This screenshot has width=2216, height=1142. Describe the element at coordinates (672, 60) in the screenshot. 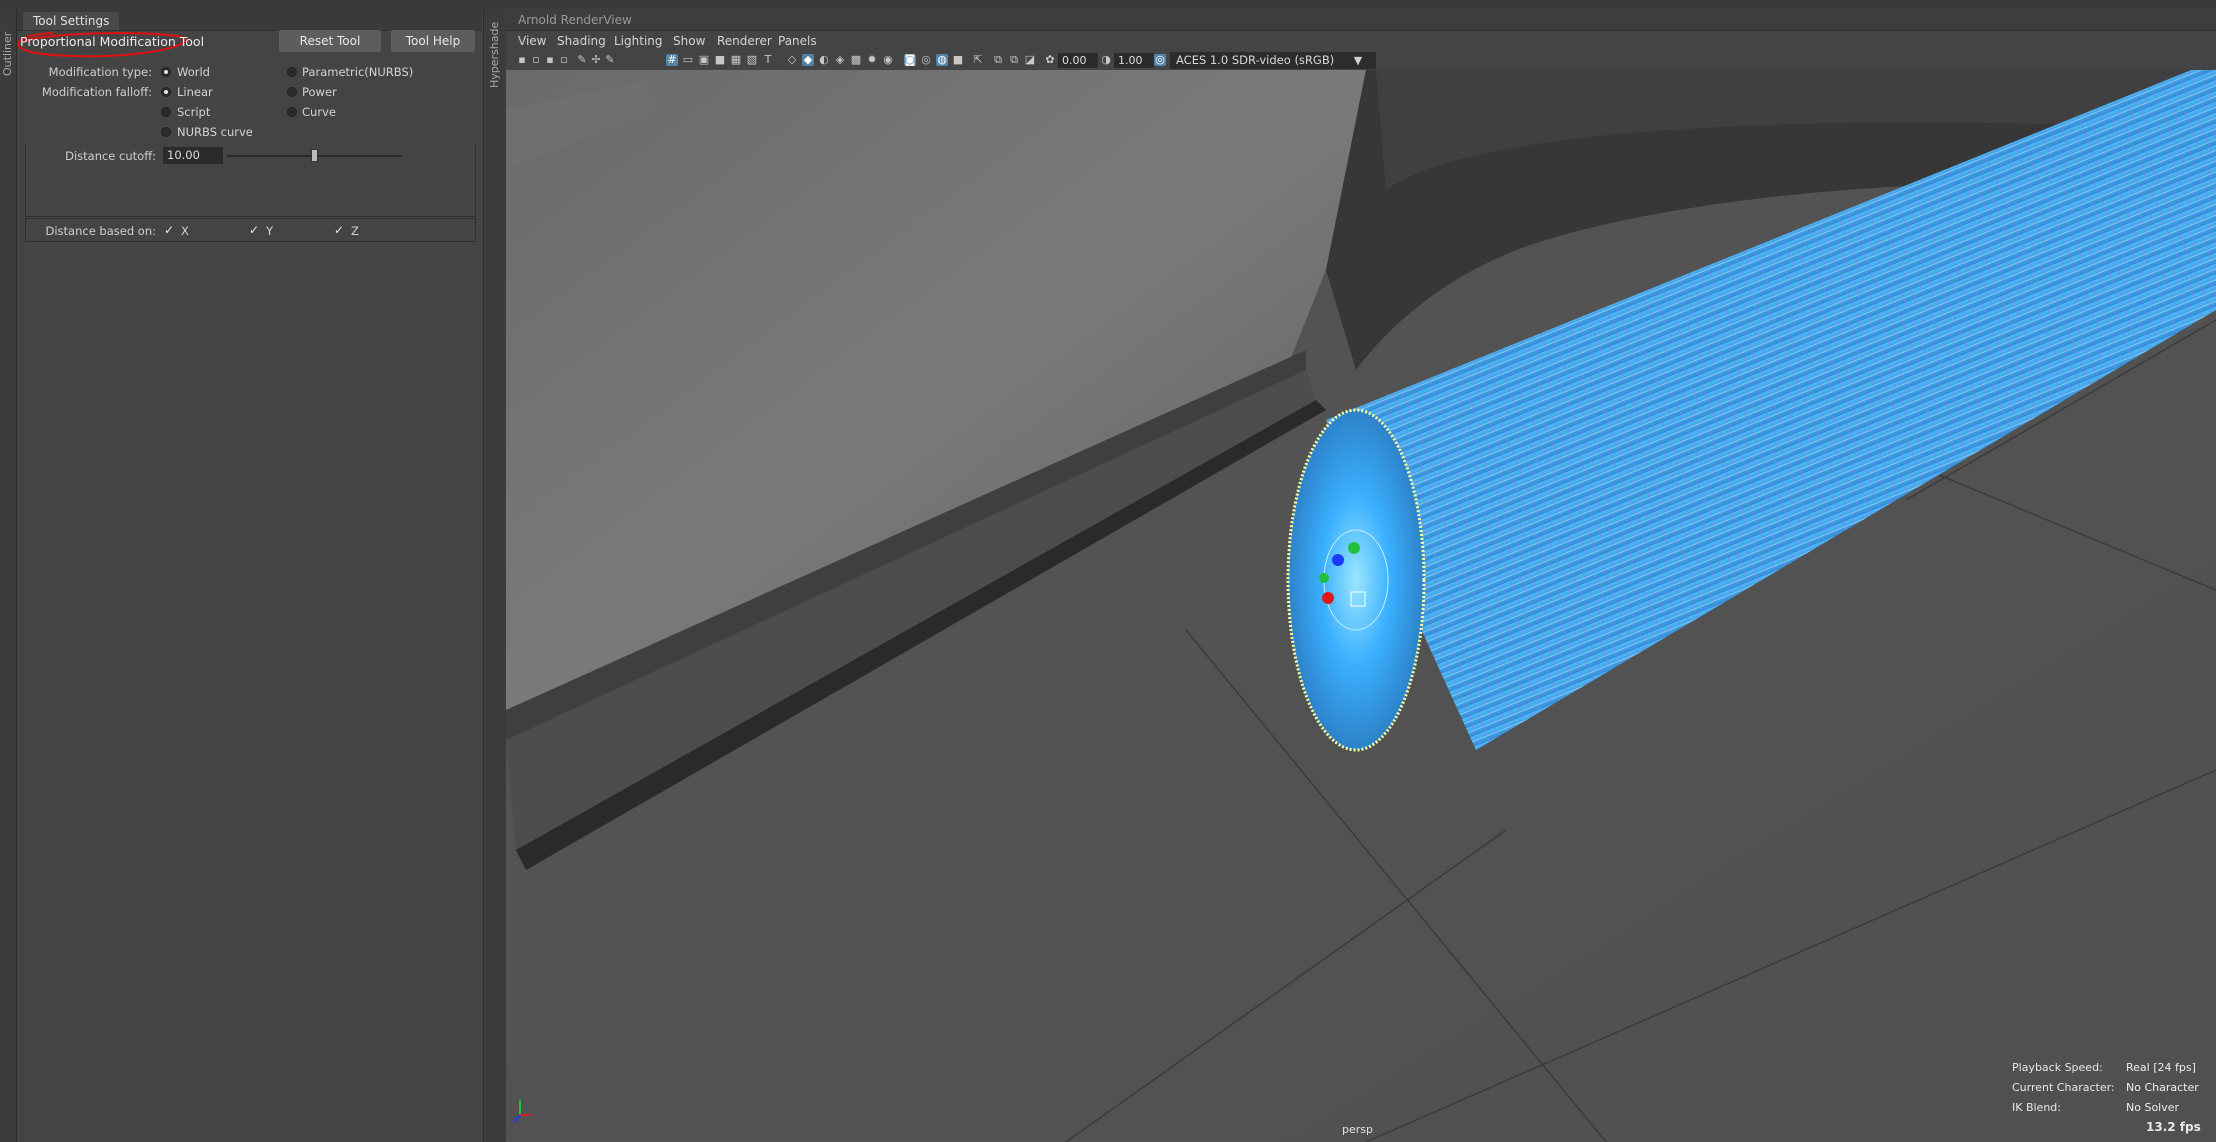

I see `grid-icon: #` at that location.